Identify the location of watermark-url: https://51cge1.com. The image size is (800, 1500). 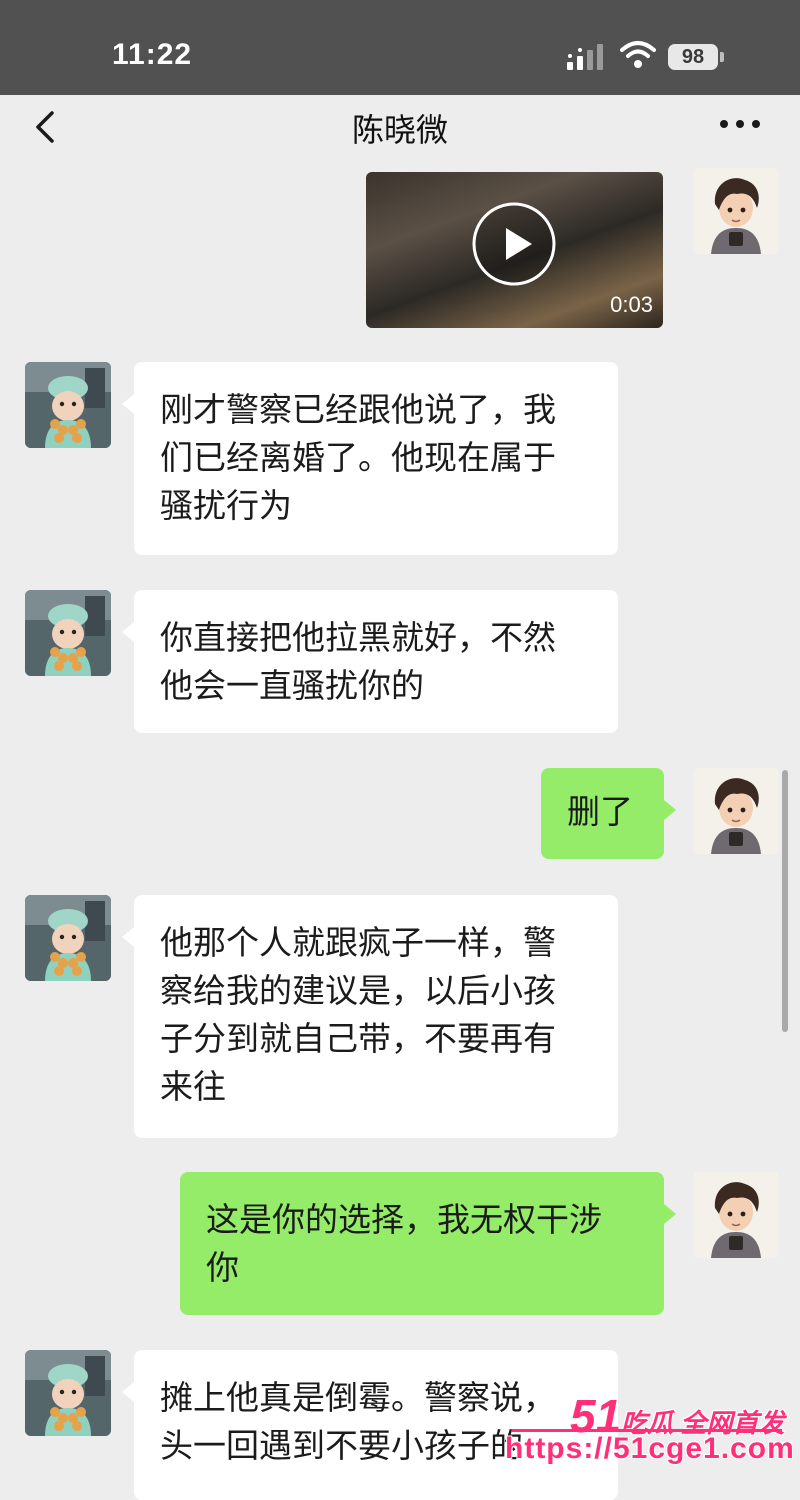
(650, 1448).